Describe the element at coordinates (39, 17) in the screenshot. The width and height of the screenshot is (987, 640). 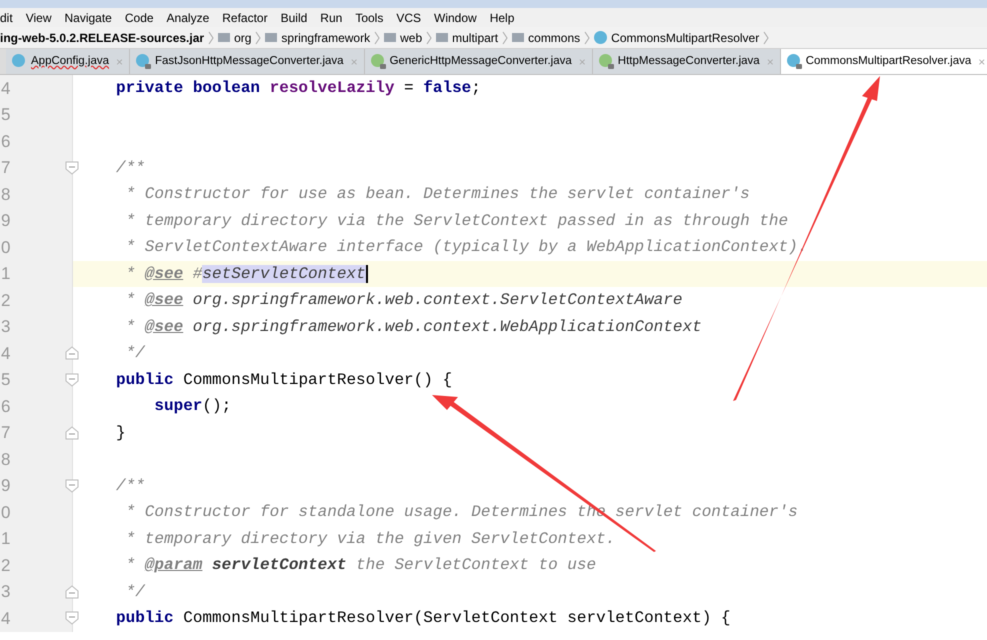
I see `menu-item: View` at that location.